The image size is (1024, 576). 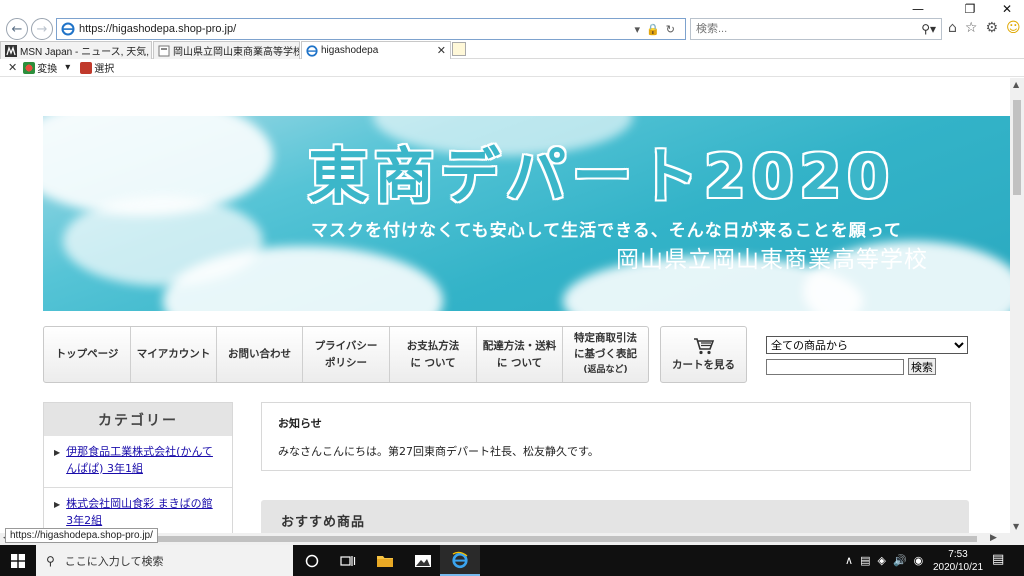 I want to click on tab-school: 岡山県立岡山東商業高等学校, so click(x=226, y=50).